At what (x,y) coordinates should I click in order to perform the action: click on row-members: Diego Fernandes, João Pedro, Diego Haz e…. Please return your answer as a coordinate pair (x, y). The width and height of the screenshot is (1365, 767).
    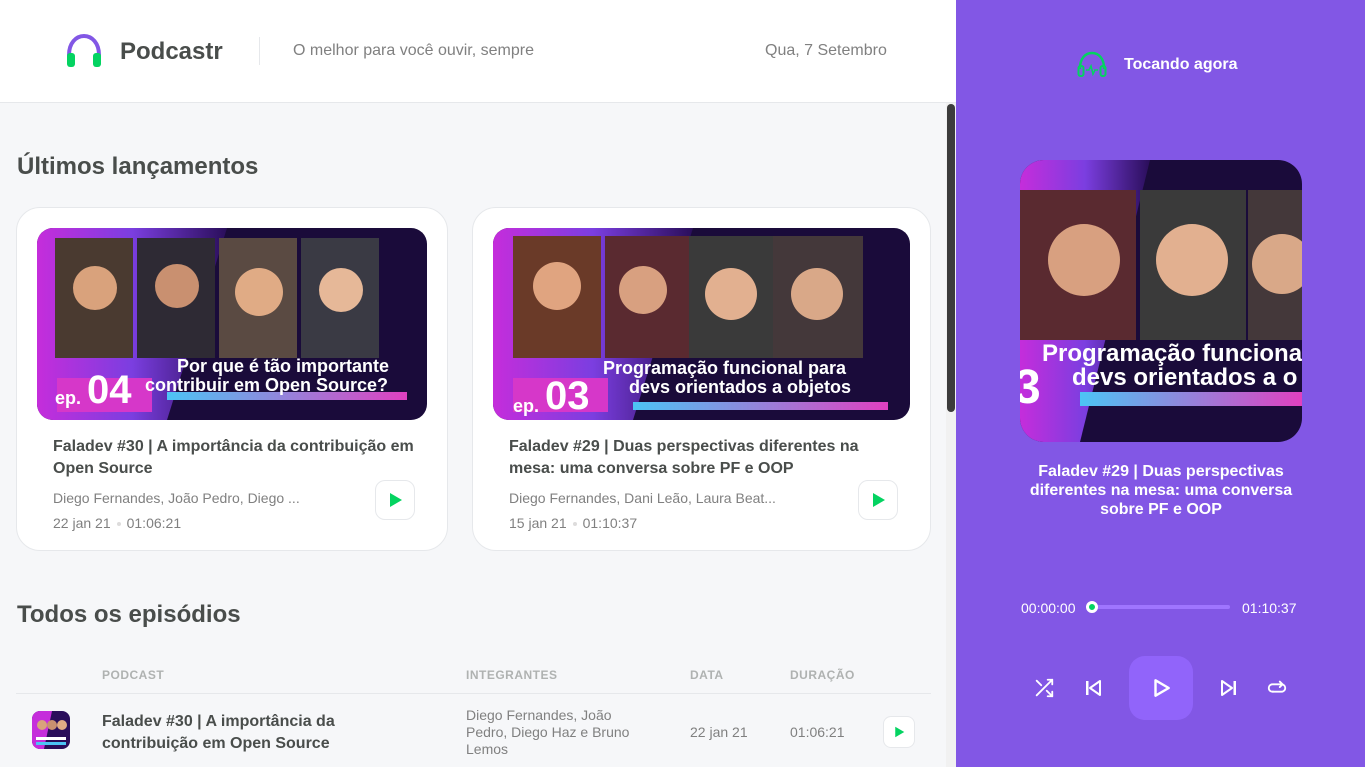
    Looking at the image, I should click on (548, 732).